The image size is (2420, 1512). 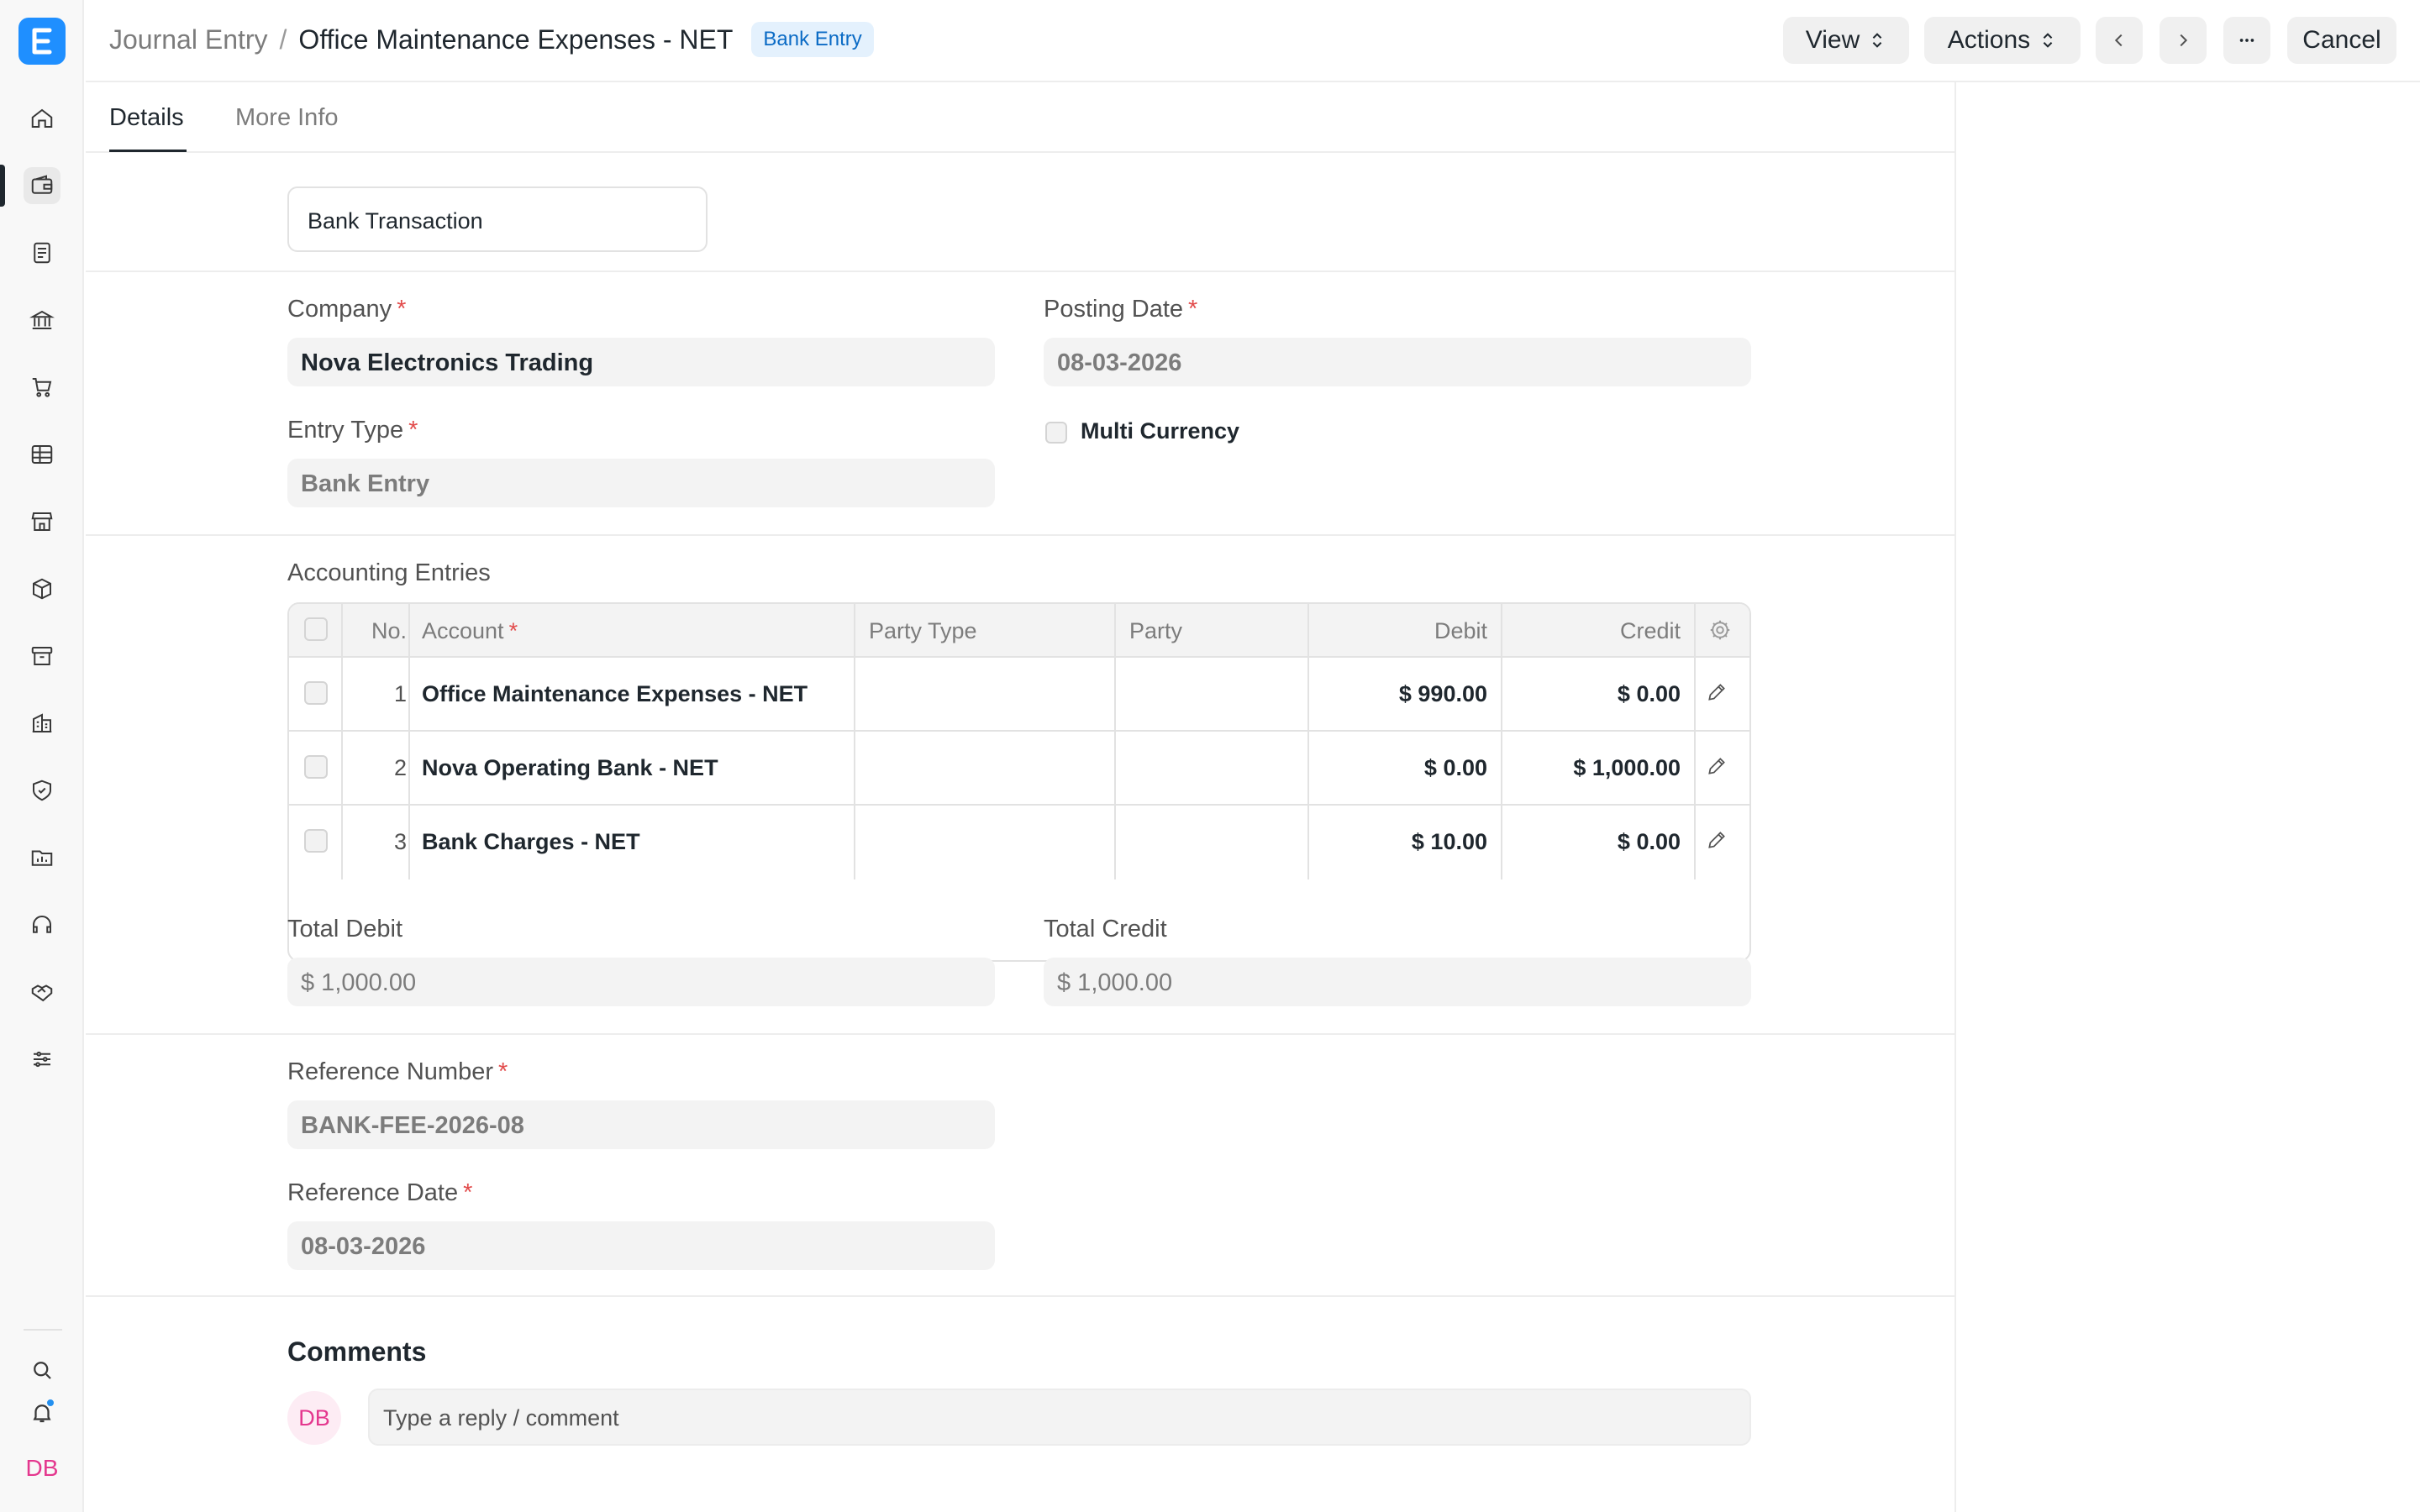 What do you see at coordinates (400, 693) in the screenshot?
I see `row-number: 1` at bounding box center [400, 693].